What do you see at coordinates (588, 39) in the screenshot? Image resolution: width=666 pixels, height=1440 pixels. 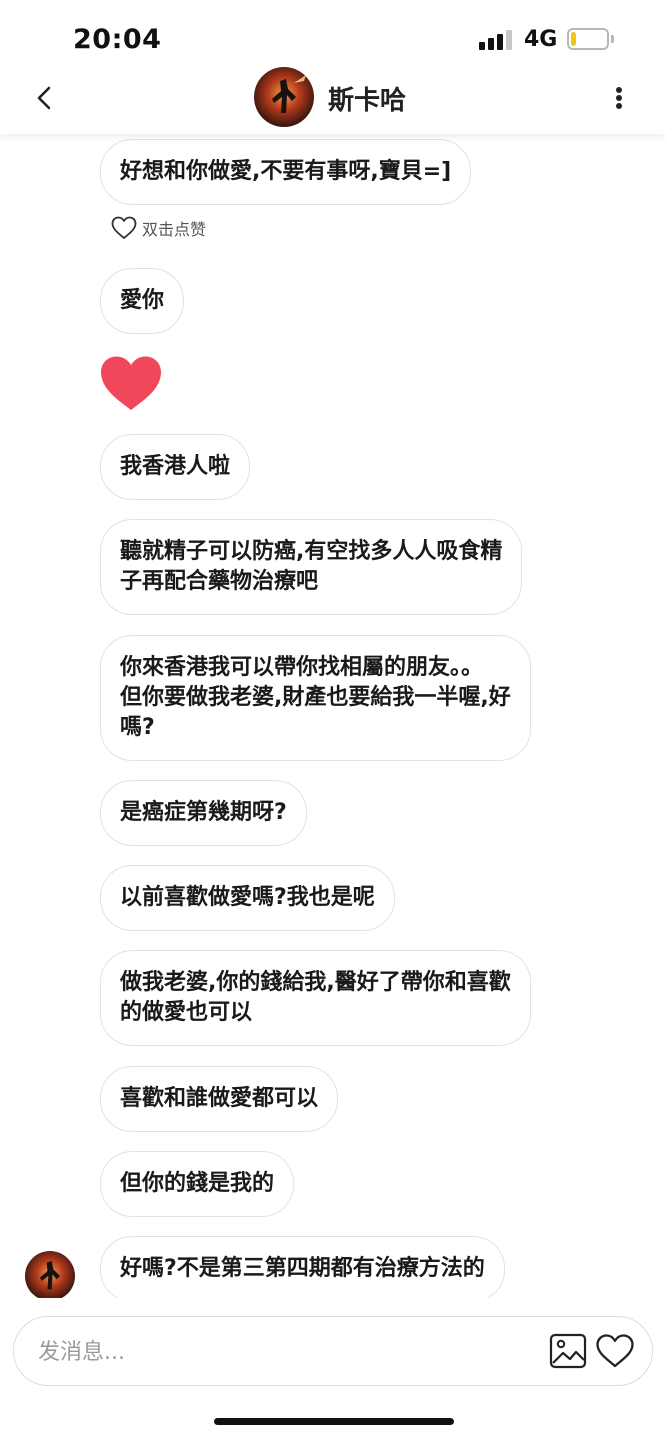 I see `battery-icon` at bounding box center [588, 39].